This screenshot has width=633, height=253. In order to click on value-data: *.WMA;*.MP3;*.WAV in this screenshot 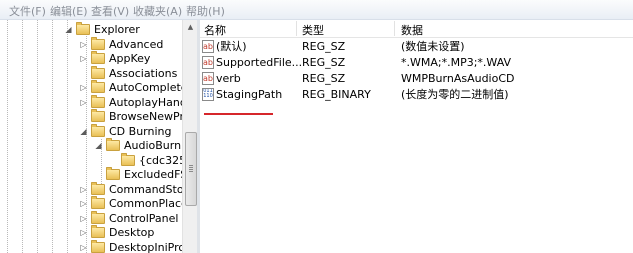, I will do `click(456, 62)`.